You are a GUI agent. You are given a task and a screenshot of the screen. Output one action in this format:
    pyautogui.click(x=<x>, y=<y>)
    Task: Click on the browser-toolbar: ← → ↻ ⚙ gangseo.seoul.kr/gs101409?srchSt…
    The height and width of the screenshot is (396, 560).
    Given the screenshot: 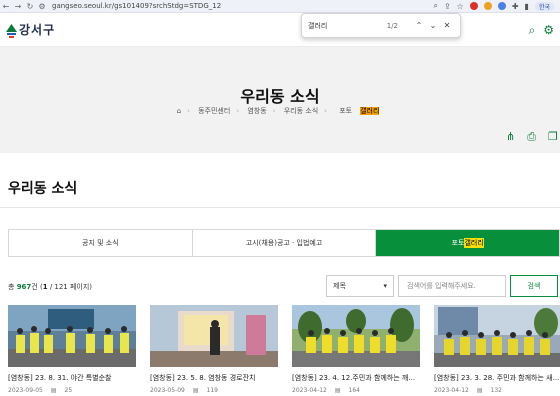 What is the action you would take?
    pyautogui.click(x=280, y=6)
    